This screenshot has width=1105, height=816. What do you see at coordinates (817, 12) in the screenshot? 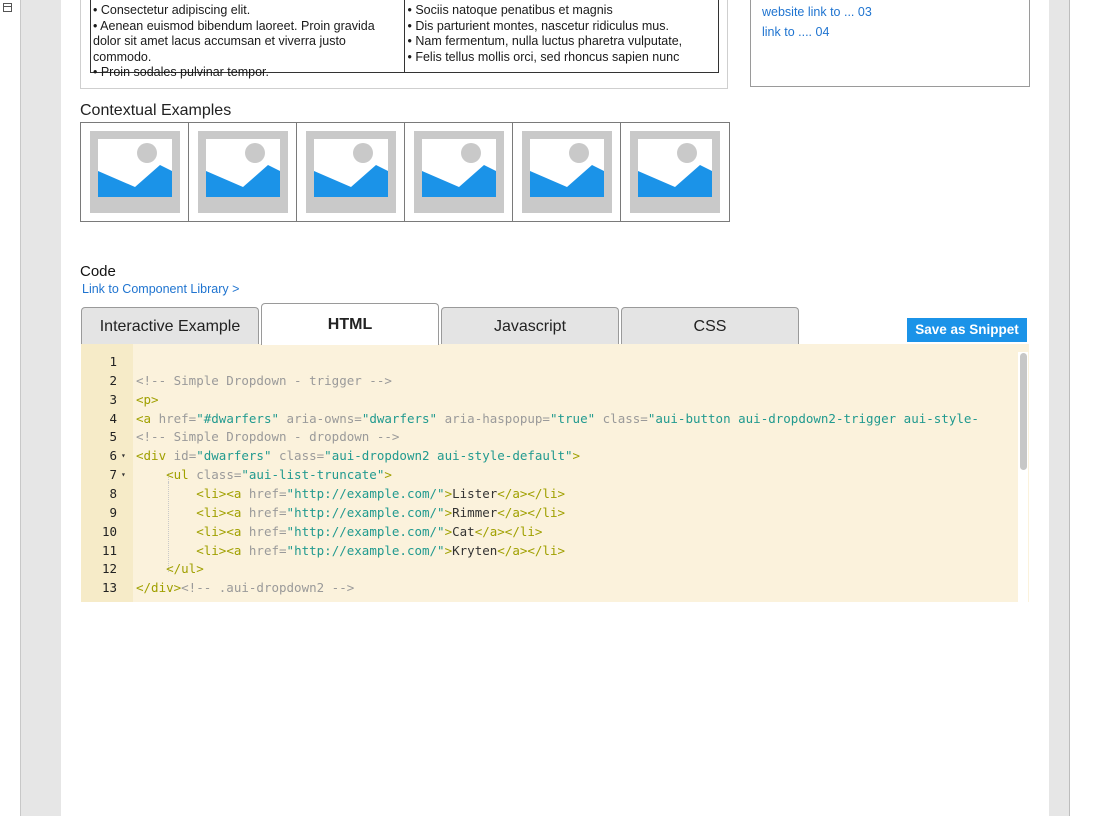
I see `website-link-03: website link to ... 03` at bounding box center [817, 12].